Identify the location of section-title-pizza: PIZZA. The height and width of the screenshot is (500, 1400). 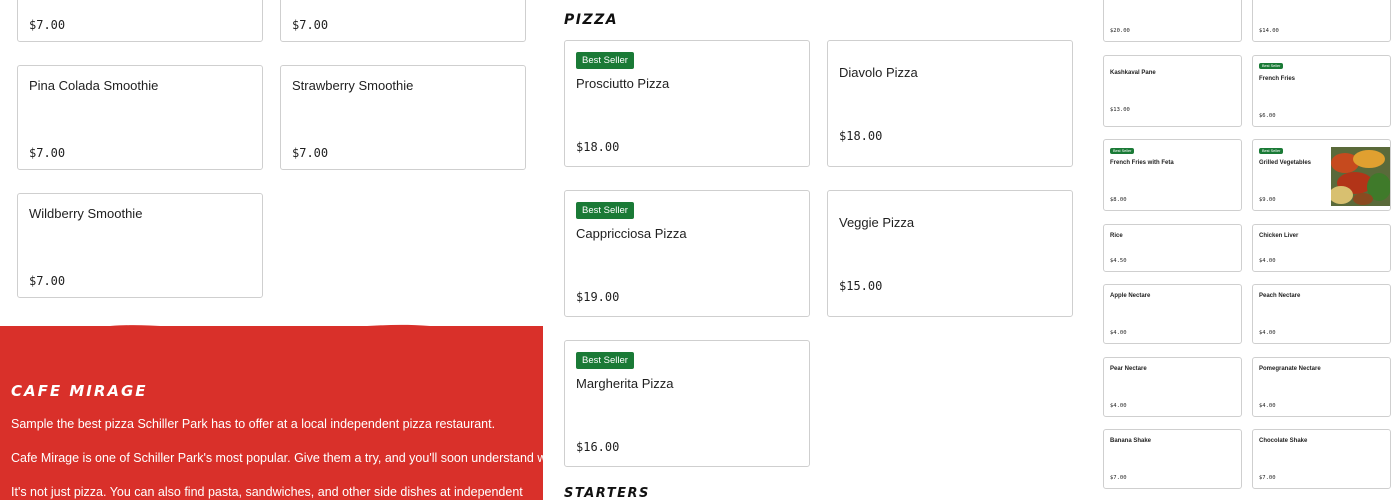
(591, 20).